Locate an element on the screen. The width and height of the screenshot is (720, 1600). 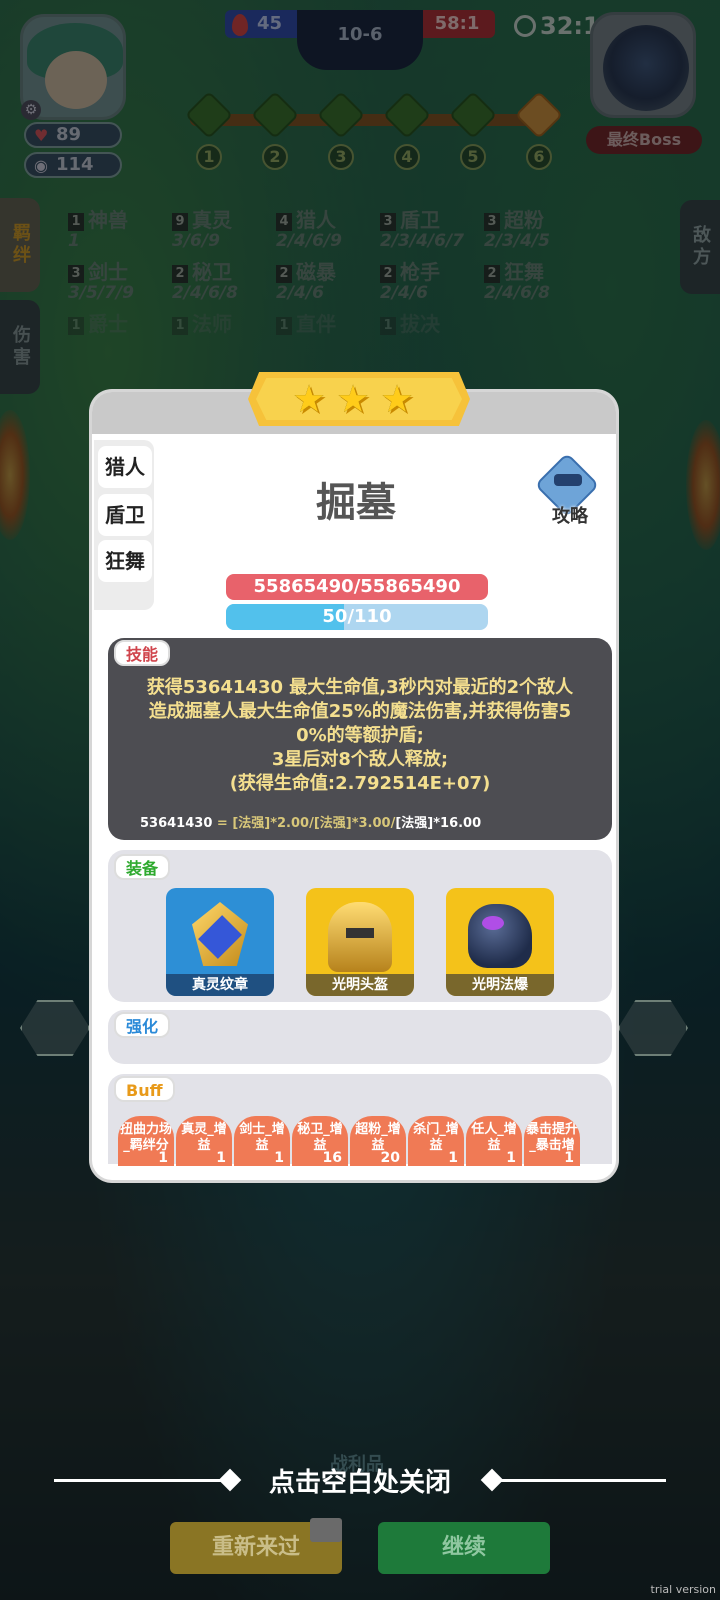
enhance-label: 强化 is located at coordinates (142, 1025).